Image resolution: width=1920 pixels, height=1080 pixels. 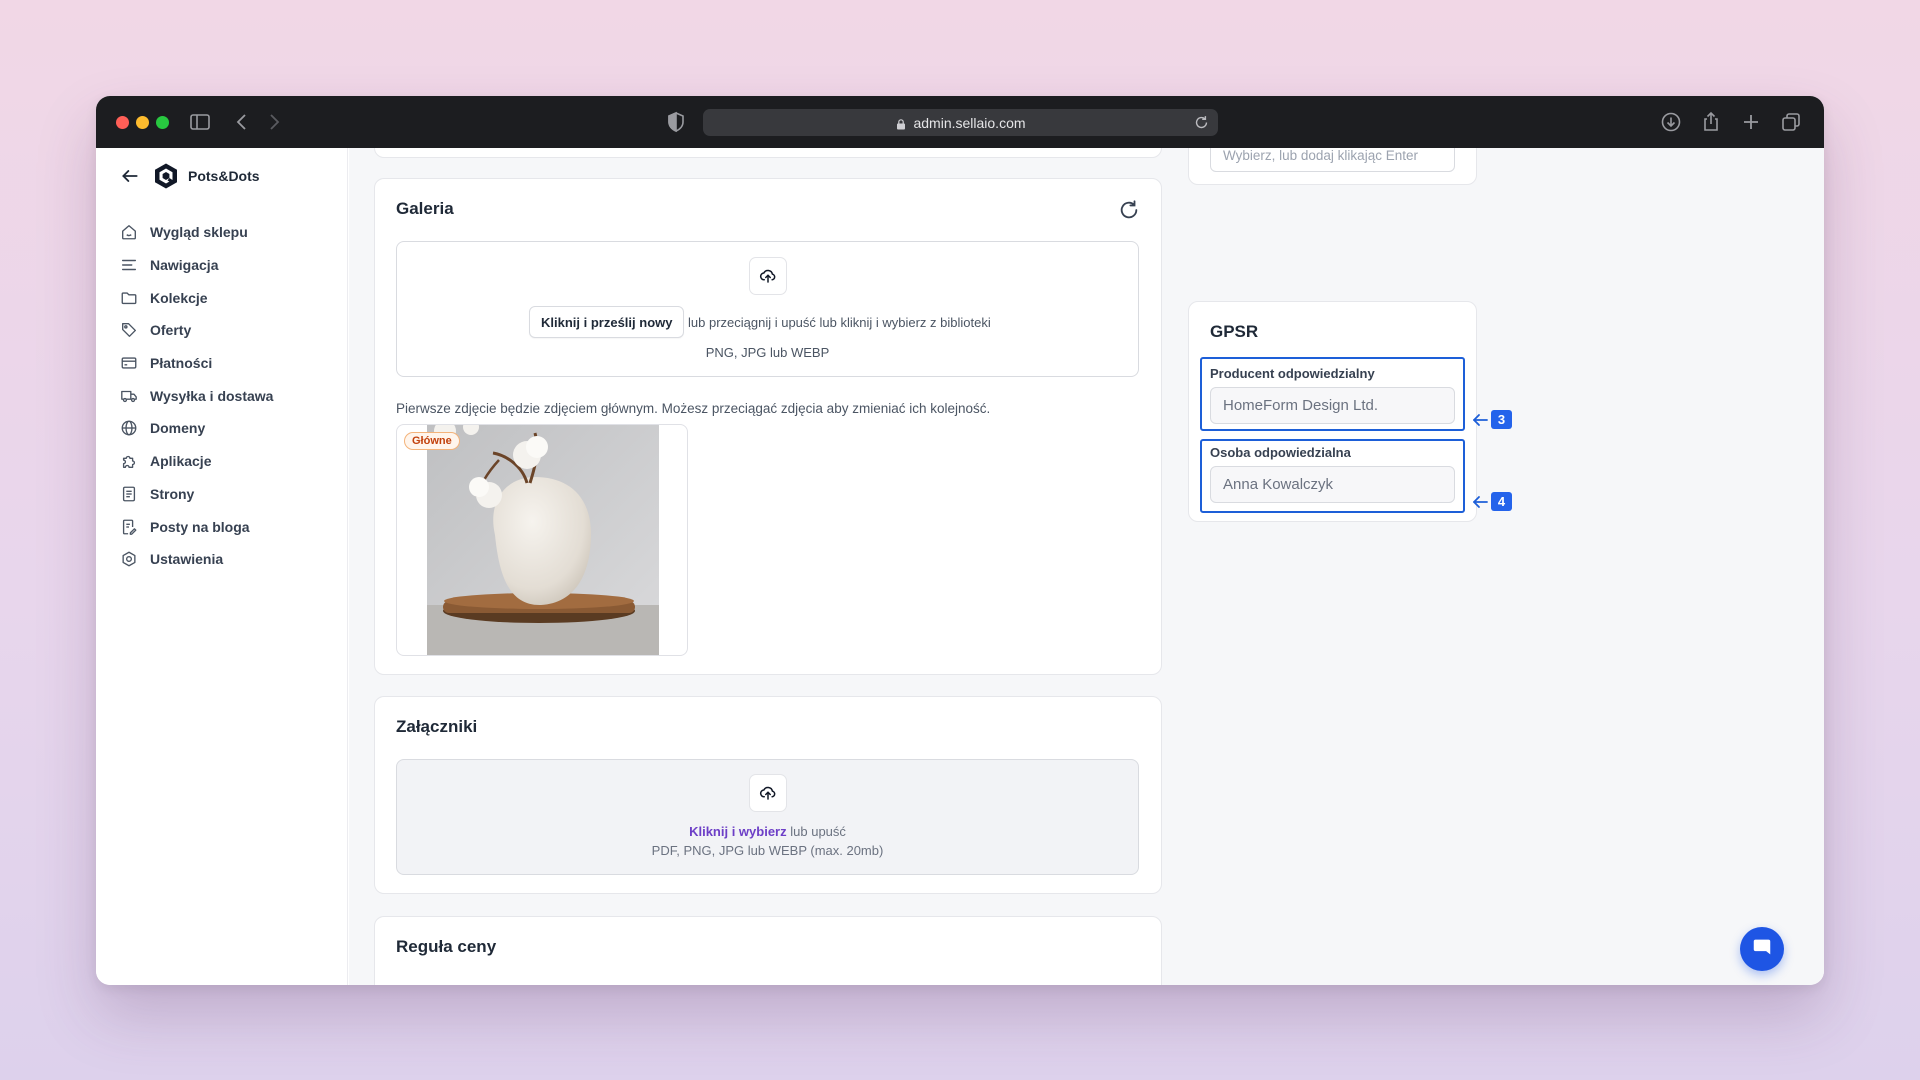 What do you see at coordinates (768, 153) in the screenshot?
I see `previous-section-card` at bounding box center [768, 153].